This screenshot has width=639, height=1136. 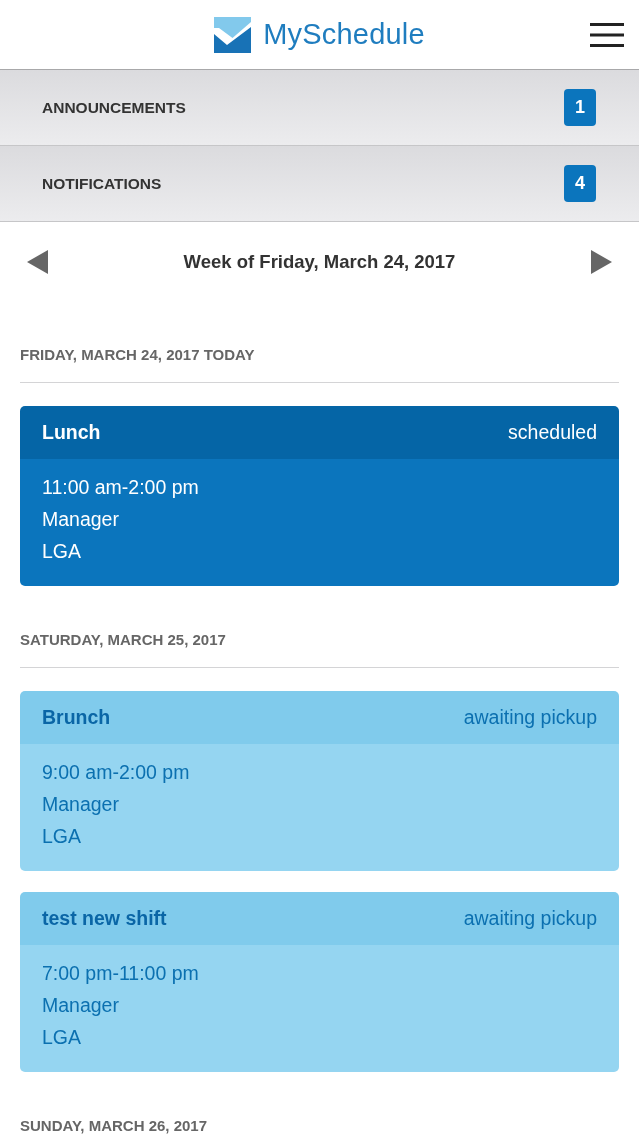 What do you see at coordinates (138, 355) in the screenshot?
I see `day-heading: FRIDAY, MARCH 24, 2017 TODAY` at bounding box center [138, 355].